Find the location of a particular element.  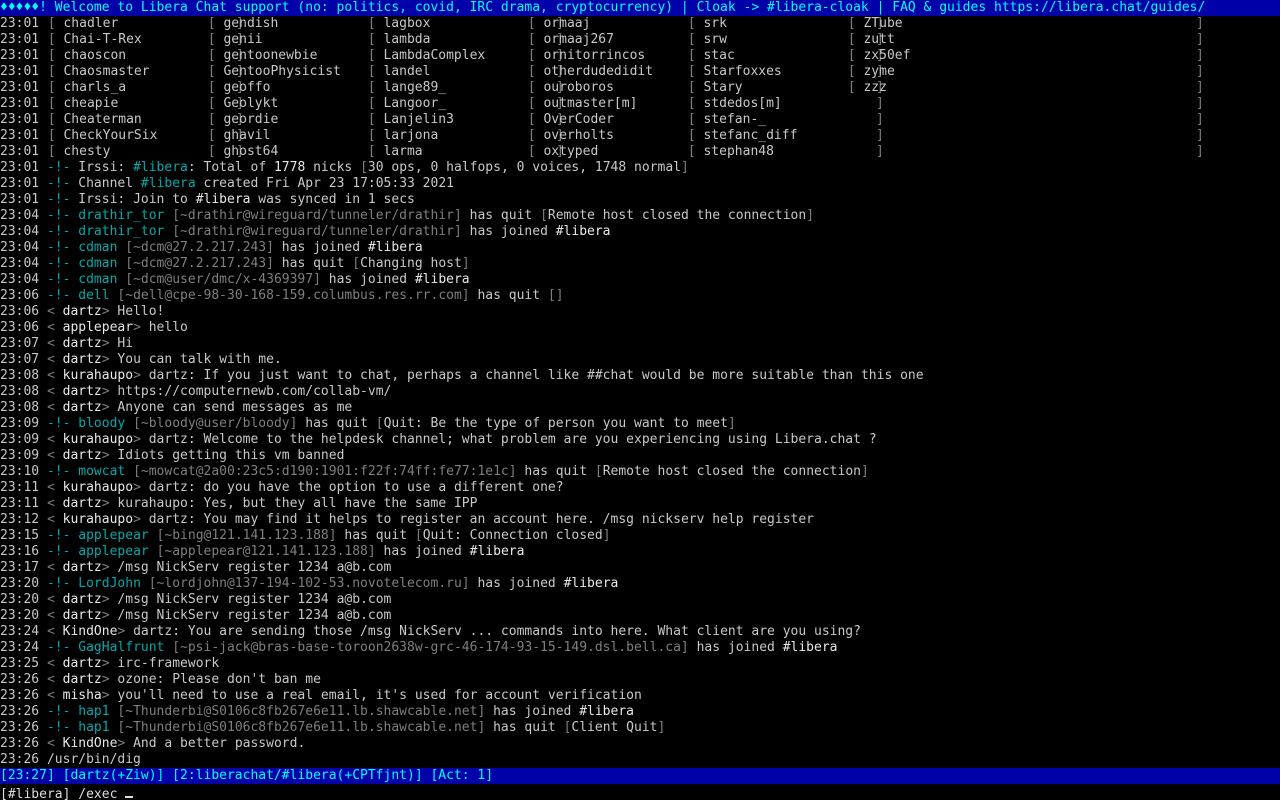

nick-entry: [ ghost64] is located at coordinates (382, 152).